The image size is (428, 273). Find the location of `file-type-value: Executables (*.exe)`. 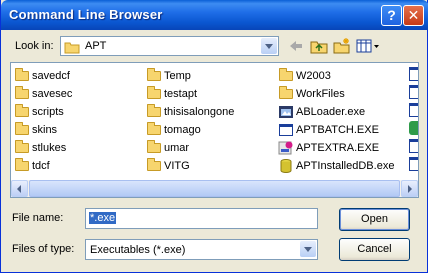

file-type-value: Executables (*.exe) is located at coordinates (138, 250).